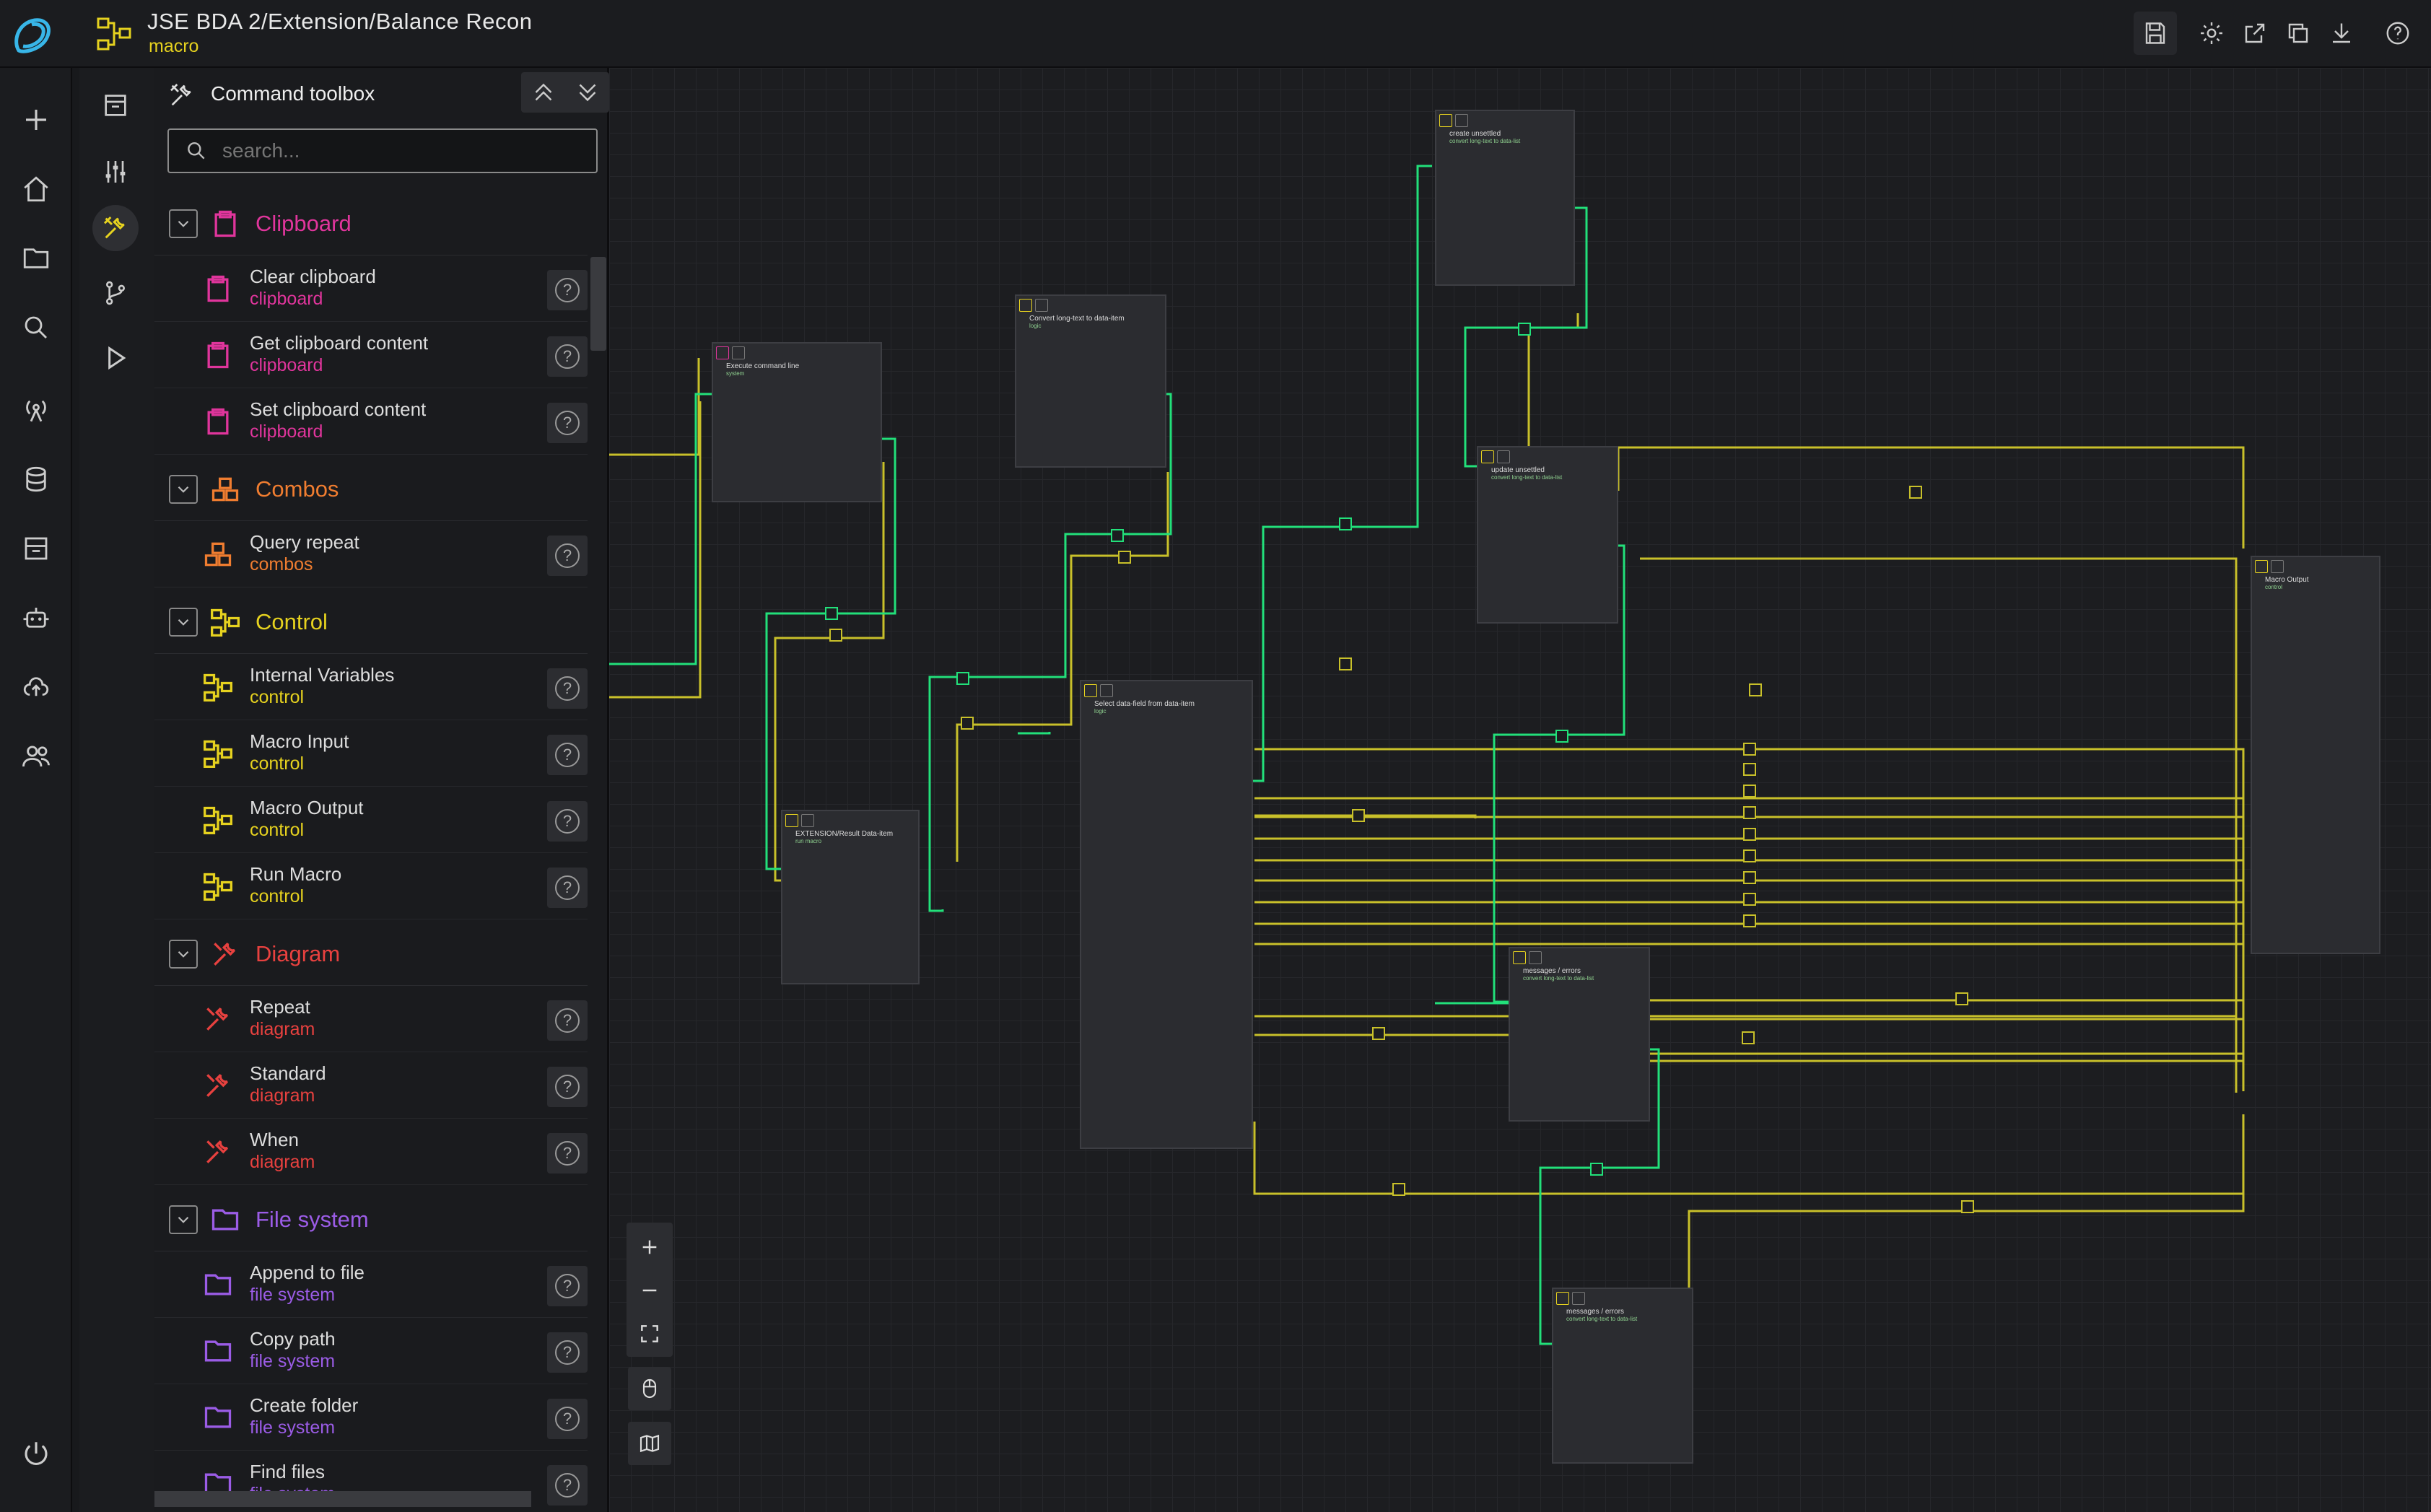 This screenshot has height=1512, width=2431. I want to click on app-logo, so click(33, 36).